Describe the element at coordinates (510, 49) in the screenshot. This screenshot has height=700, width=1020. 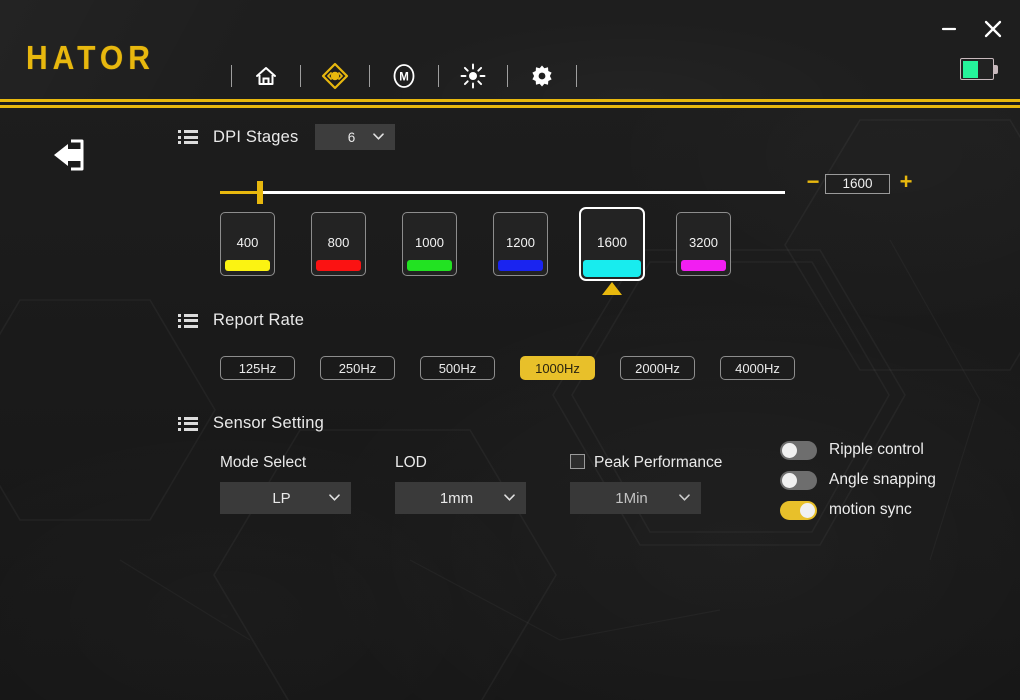
I see `title-bar: HATOR M` at that location.